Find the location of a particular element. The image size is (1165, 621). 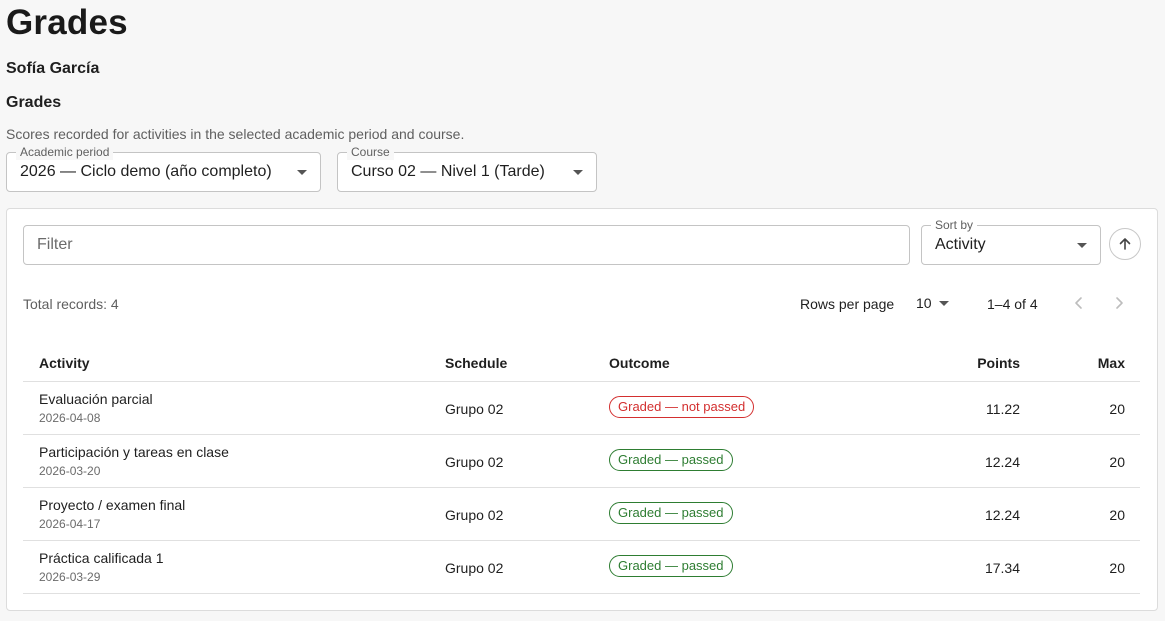

status-badge: Graded — not passed is located at coordinates (682, 407).